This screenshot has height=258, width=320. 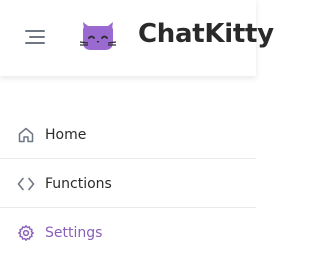 What do you see at coordinates (74, 232) in the screenshot?
I see `sidebar-item-label: Settings` at bounding box center [74, 232].